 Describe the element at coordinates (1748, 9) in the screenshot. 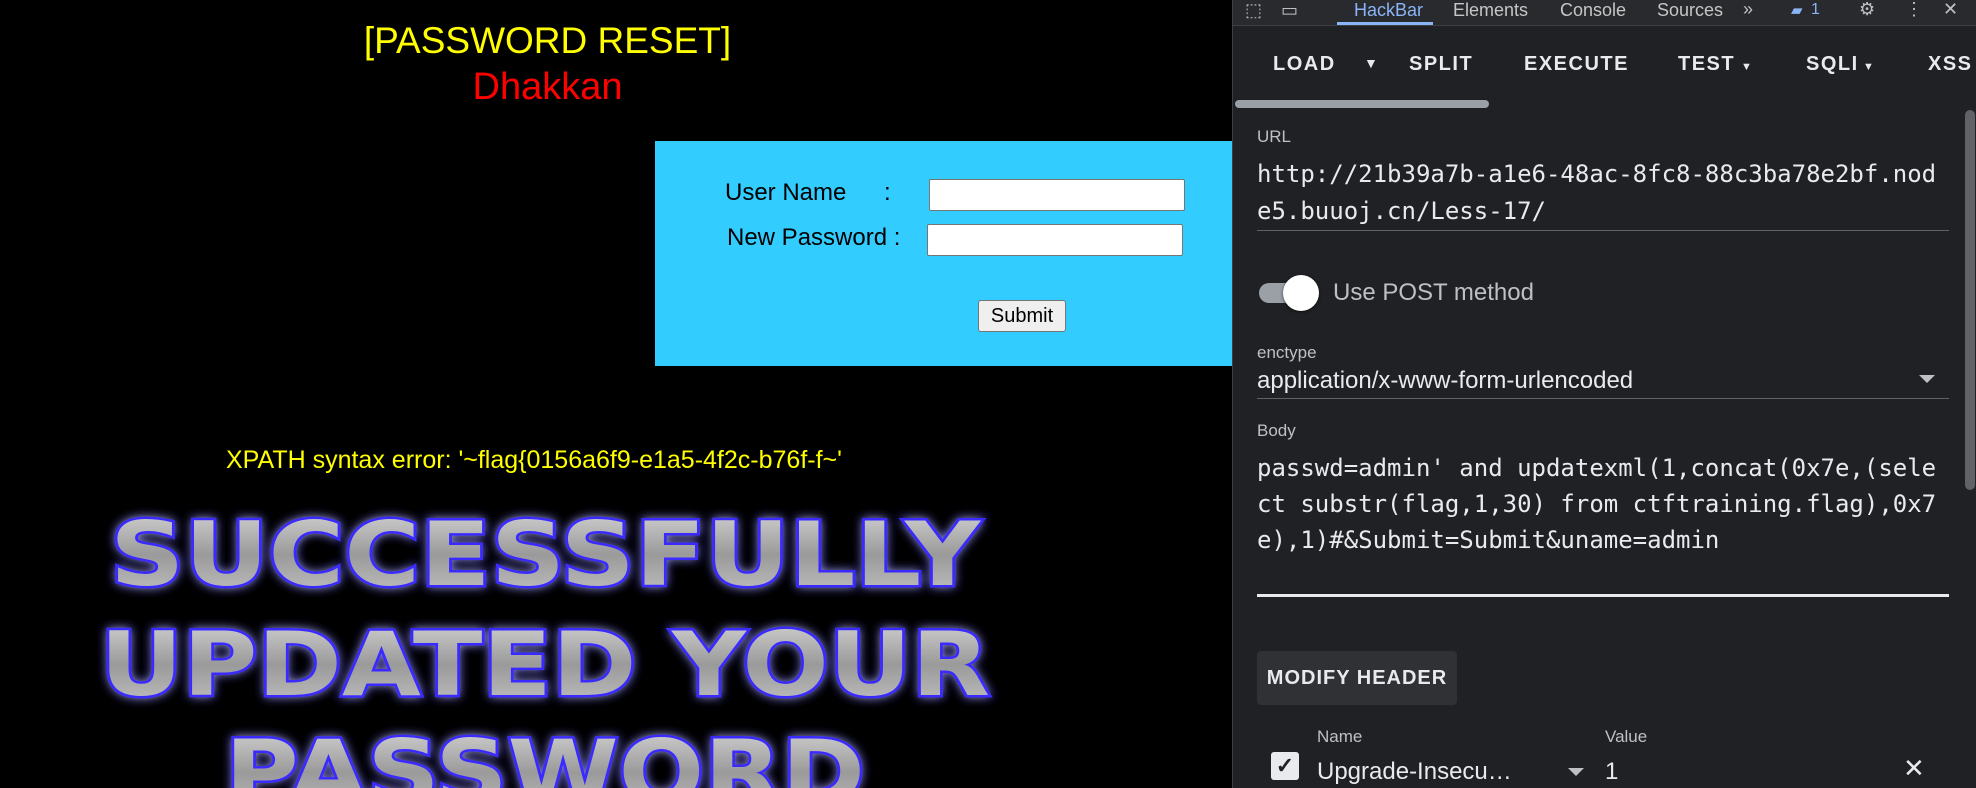

I see `double-chevron-icon: »` at that location.